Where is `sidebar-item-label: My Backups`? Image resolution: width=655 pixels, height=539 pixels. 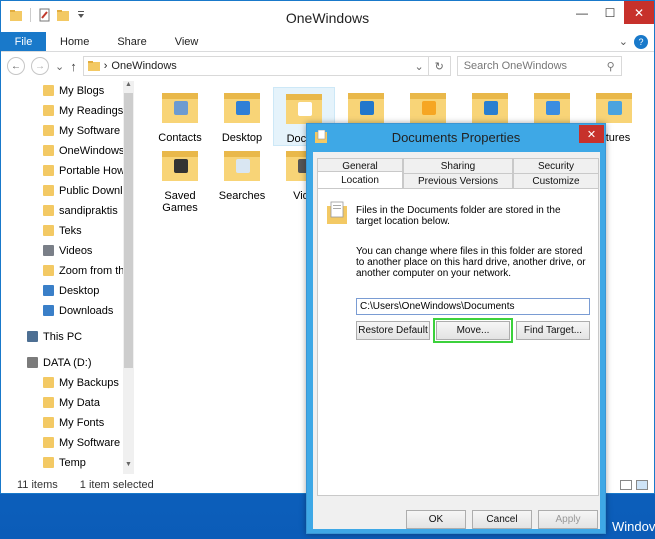 sidebar-item-label: My Backups is located at coordinates (89, 382).